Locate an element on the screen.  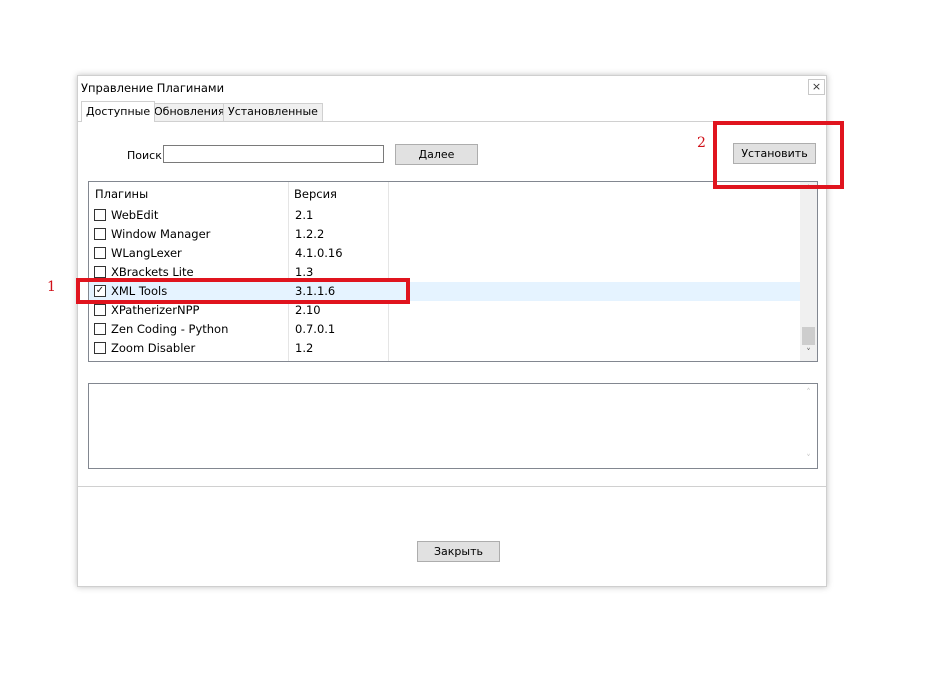
tab-available: Доступные is located at coordinates (118, 111).